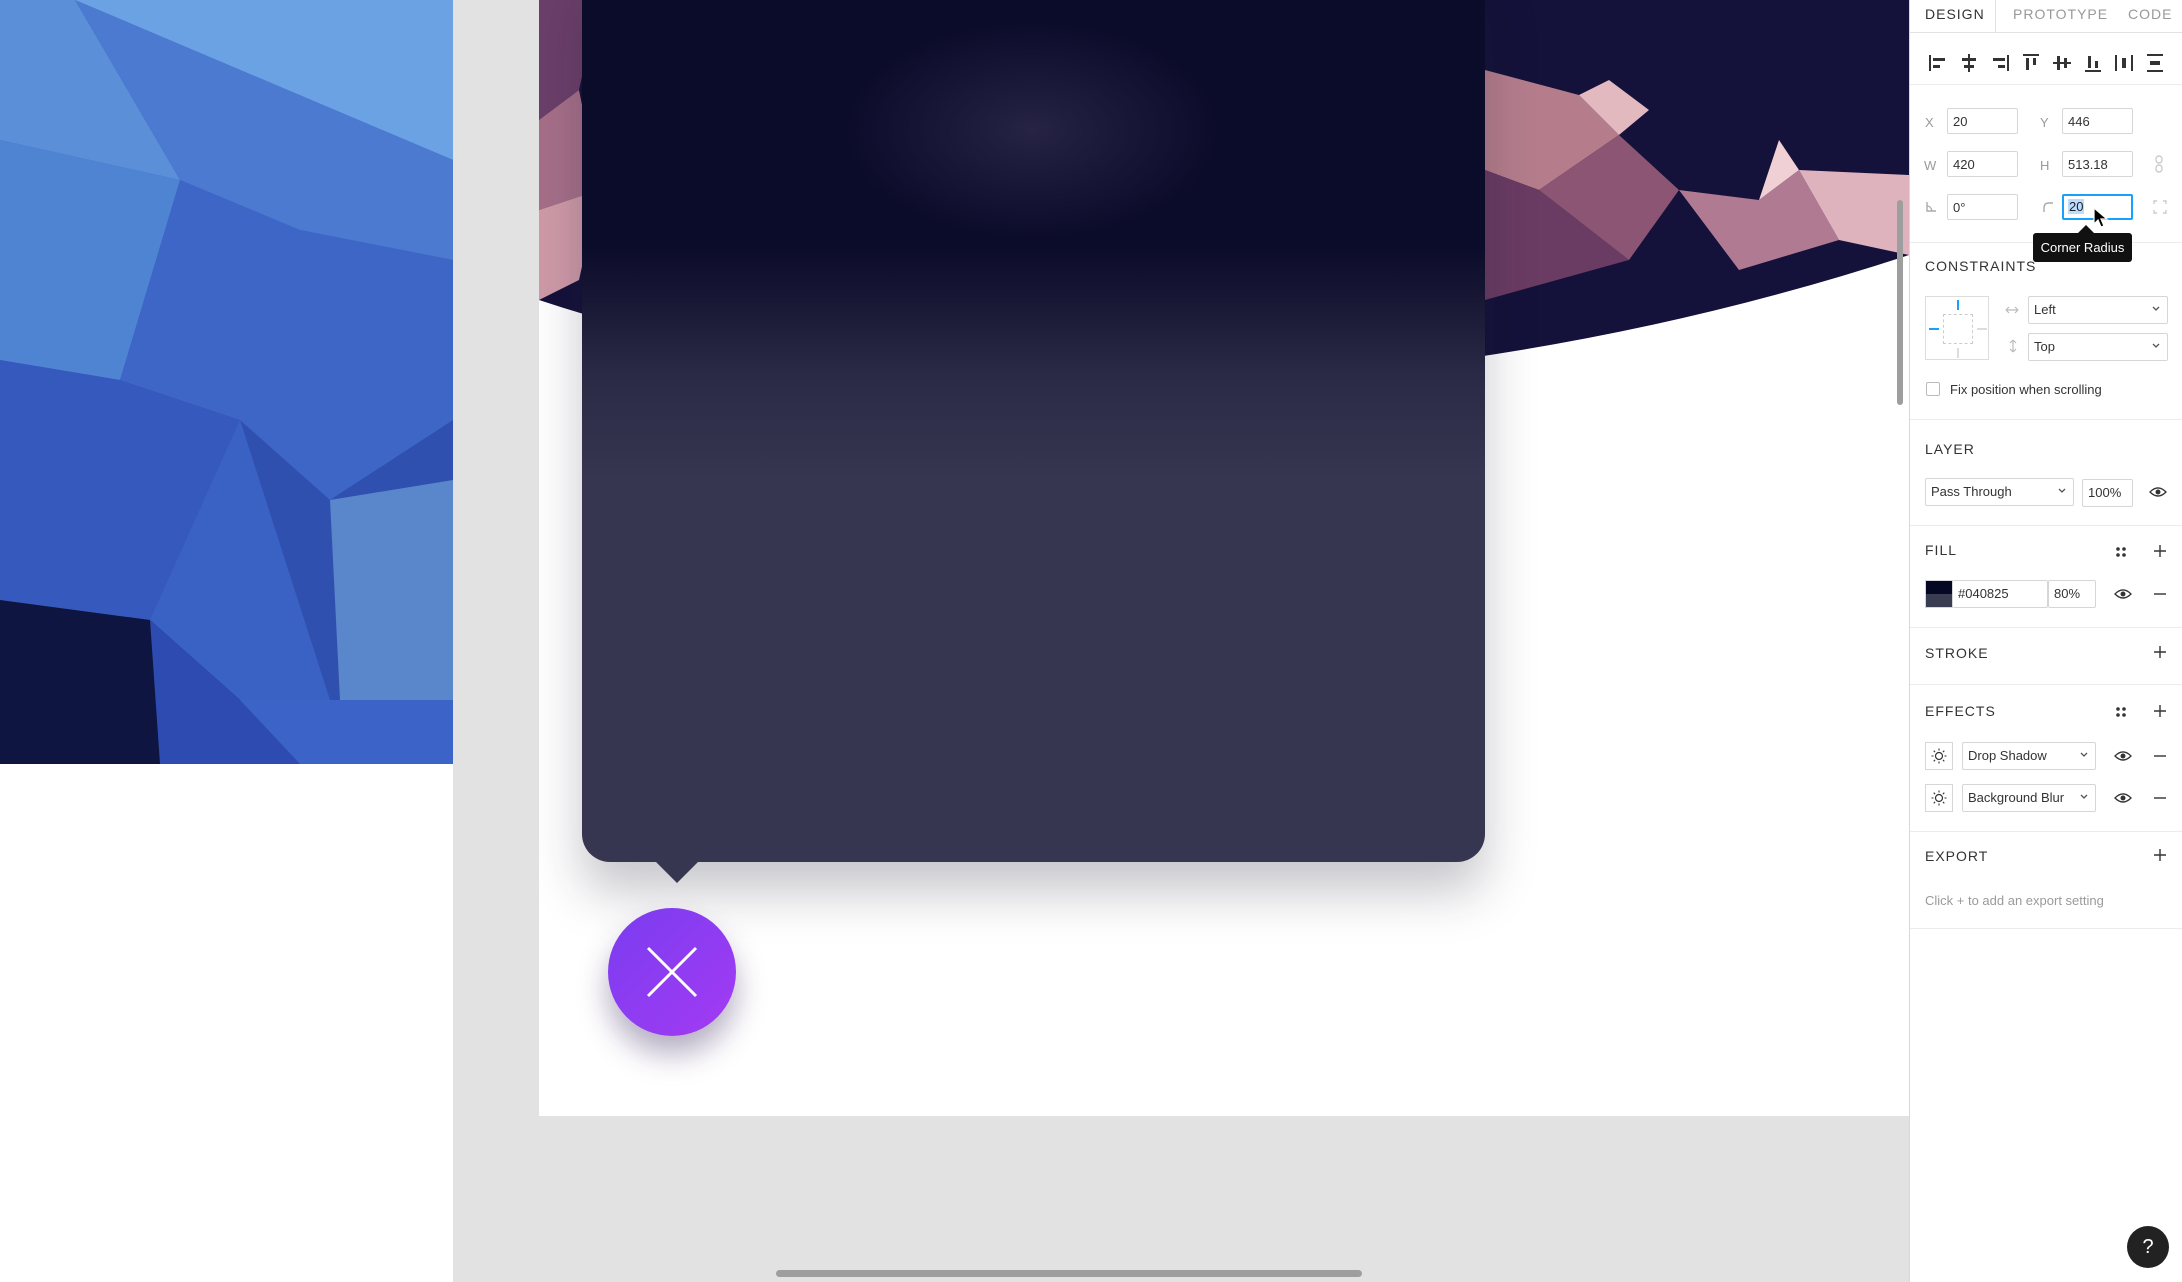  I want to click on remove-fill-icon, so click(2160, 594).